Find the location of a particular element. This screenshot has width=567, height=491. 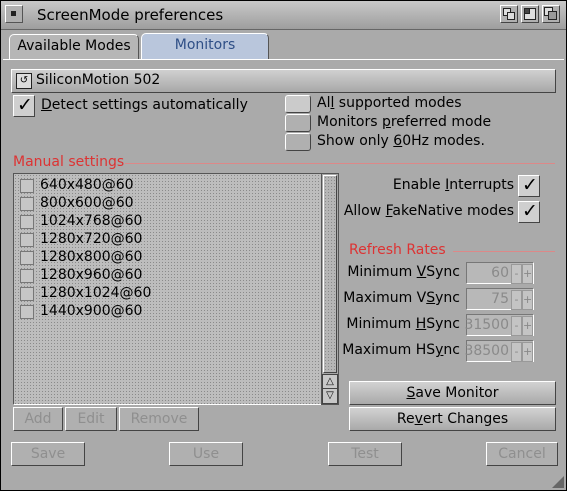

60hz-modes-label: Show only 60Hz modes. is located at coordinates (401, 141).